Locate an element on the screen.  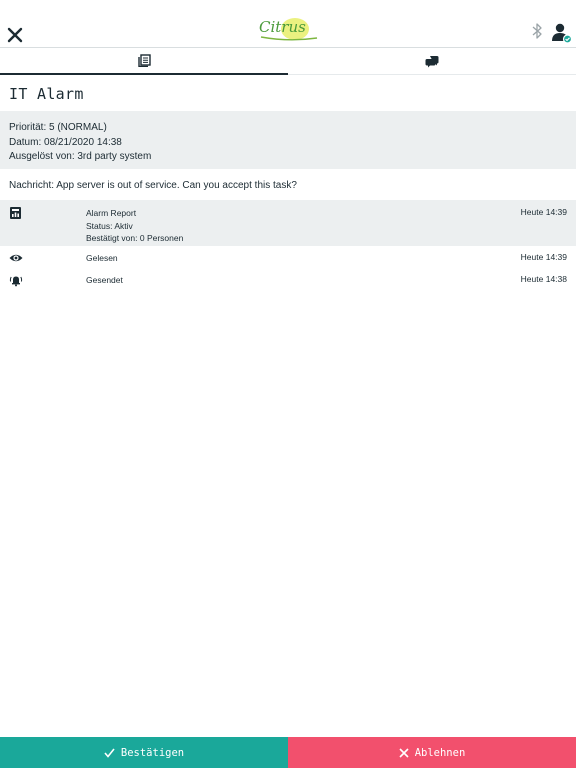
tab-chat is located at coordinates (432, 61).